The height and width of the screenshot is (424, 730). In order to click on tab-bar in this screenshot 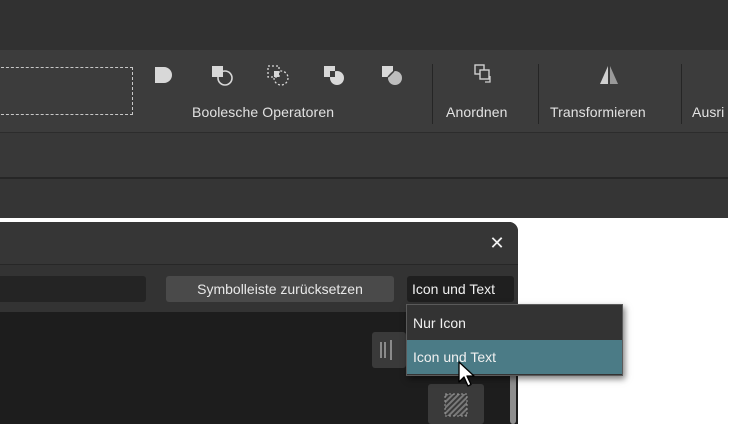, I will do `click(364, 198)`.